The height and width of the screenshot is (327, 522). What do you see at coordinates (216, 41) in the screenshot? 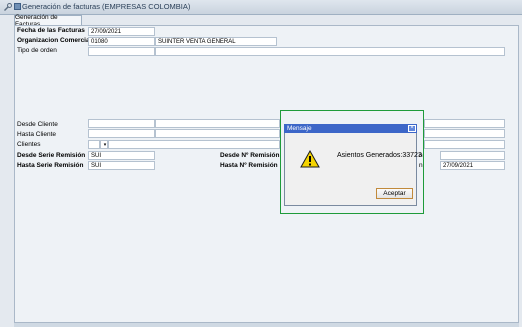
I see `organizacion-name-field: SUINTER VENTA GENERAL` at bounding box center [216, 41].